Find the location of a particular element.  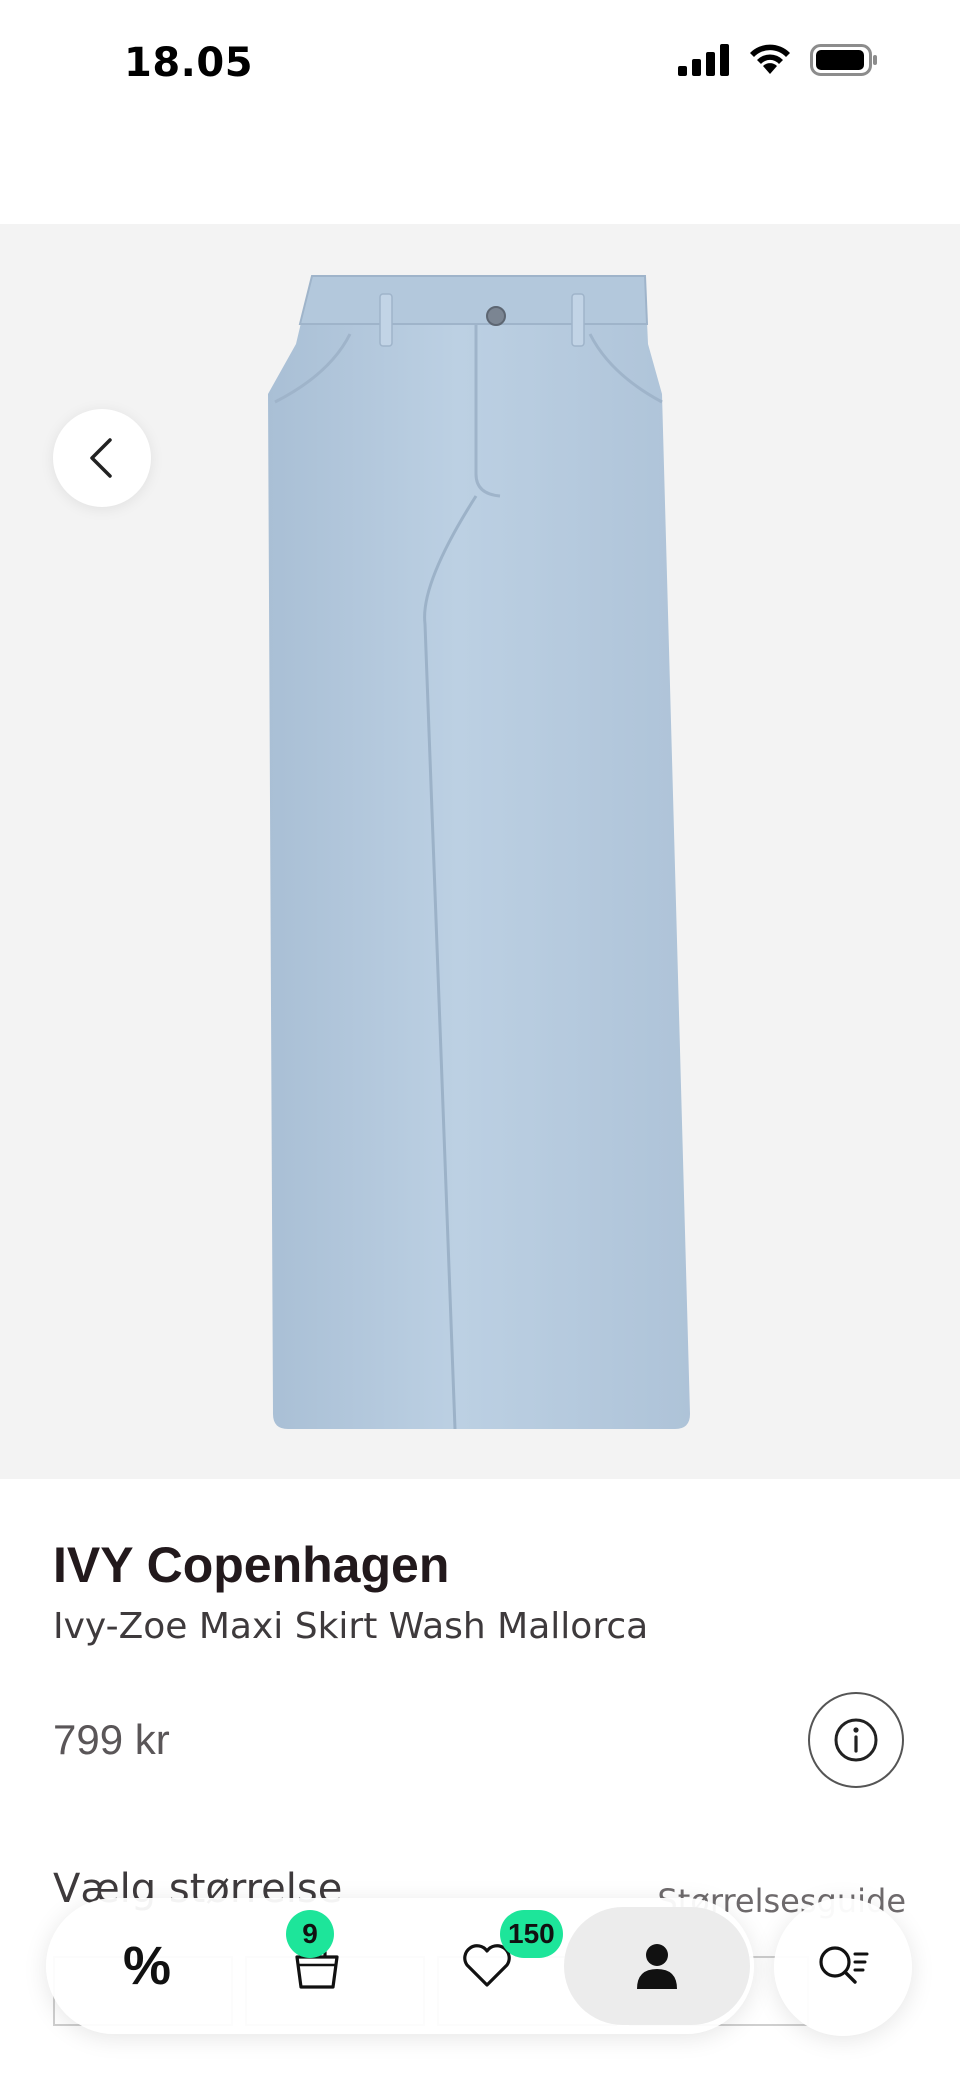

search-icon is located at coordinates (844, 1965).